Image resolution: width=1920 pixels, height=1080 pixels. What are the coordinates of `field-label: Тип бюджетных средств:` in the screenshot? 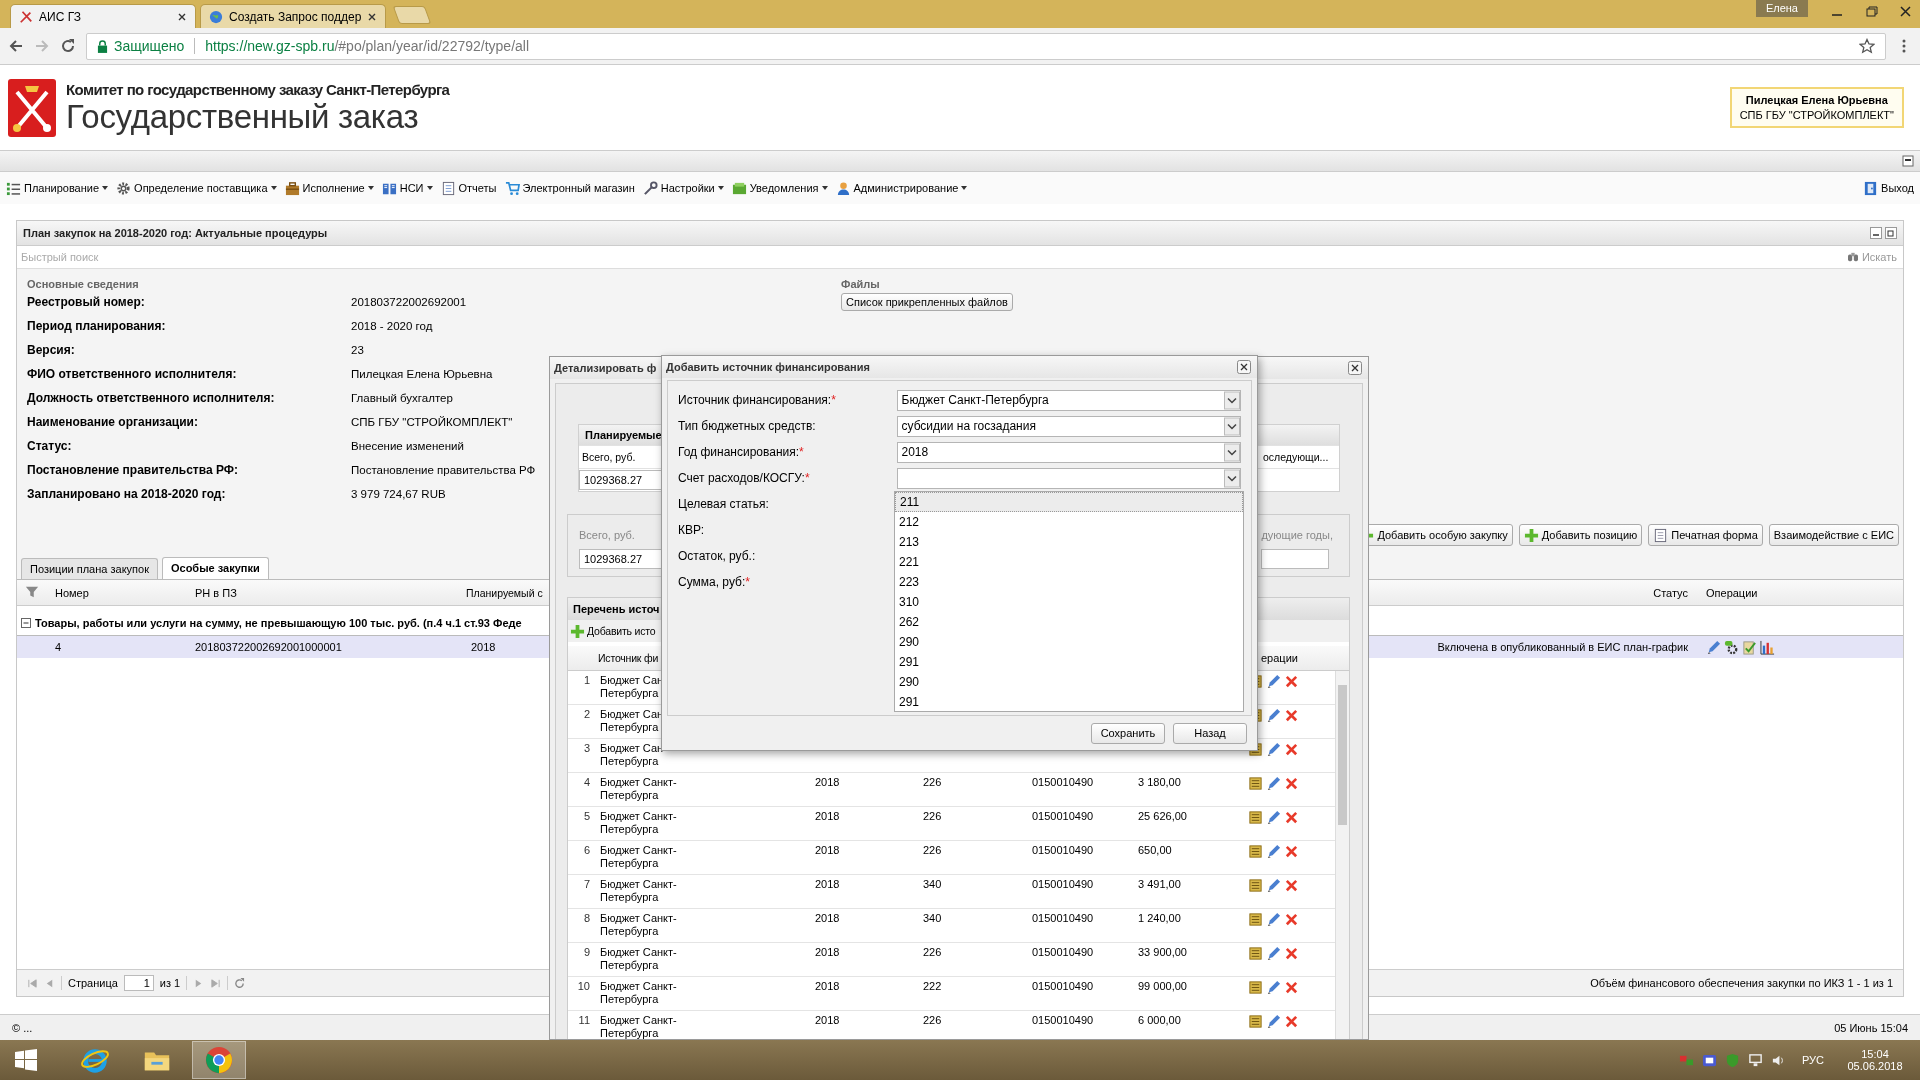 It's located at (747, 426).